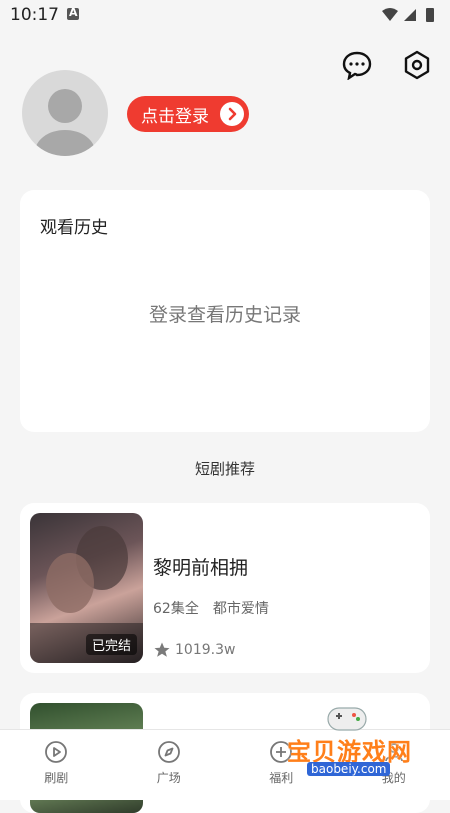 Image resolution: width=450 pixels, height=813 pixels. What do you see at coordinates (211, 608) in the screenshot?
I see `drama-meta: 62集全都市爱情` at bounding box center [211, 608].